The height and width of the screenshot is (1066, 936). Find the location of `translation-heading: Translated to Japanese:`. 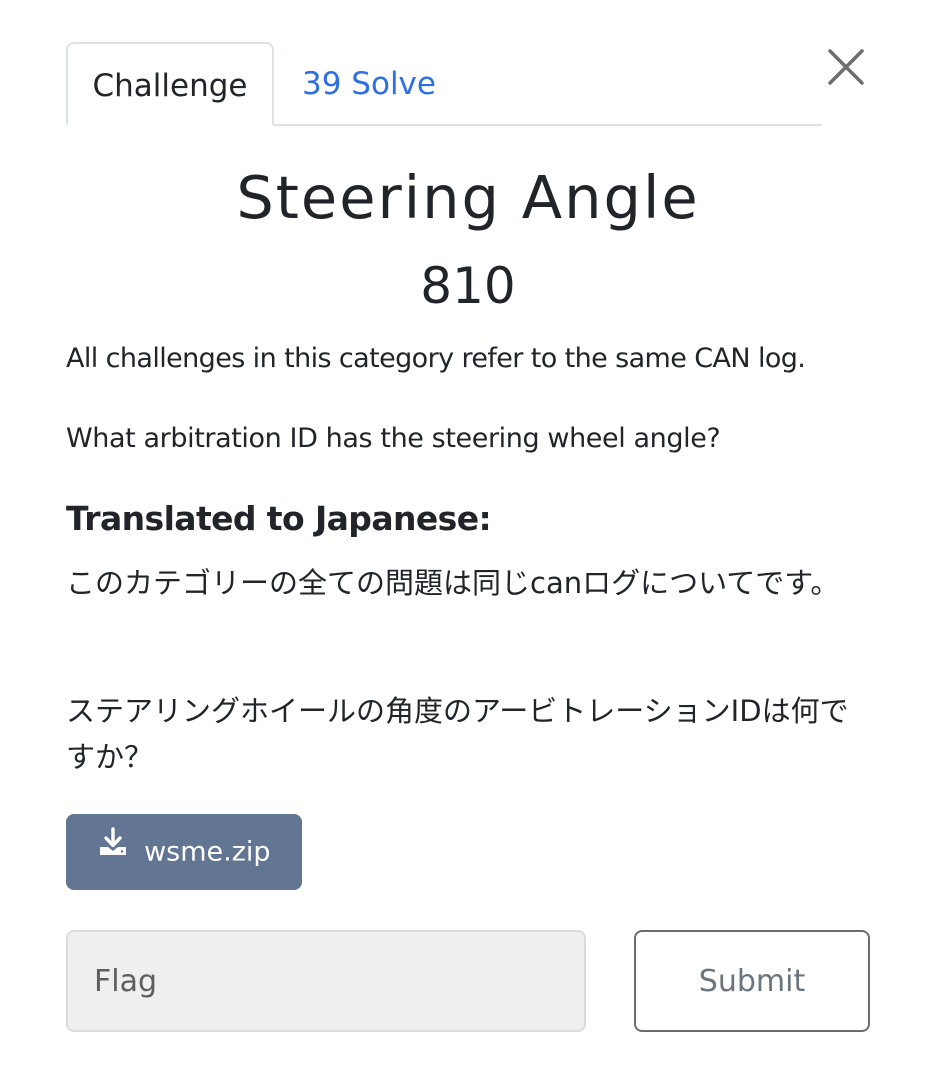

translation-heading: Translated to Japanese: is located at coordinates (279, 518).